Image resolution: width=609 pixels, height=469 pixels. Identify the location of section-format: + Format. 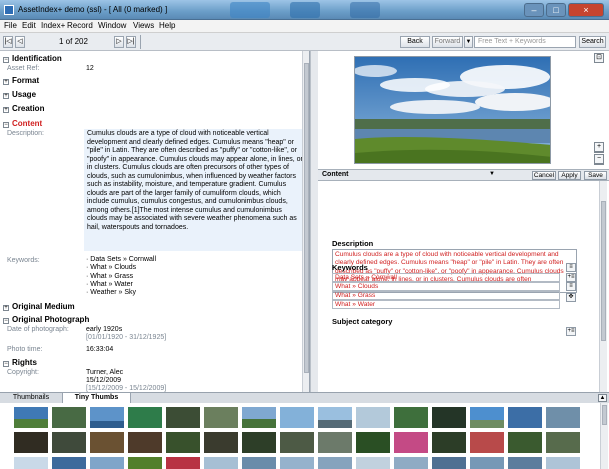
(21, 80).